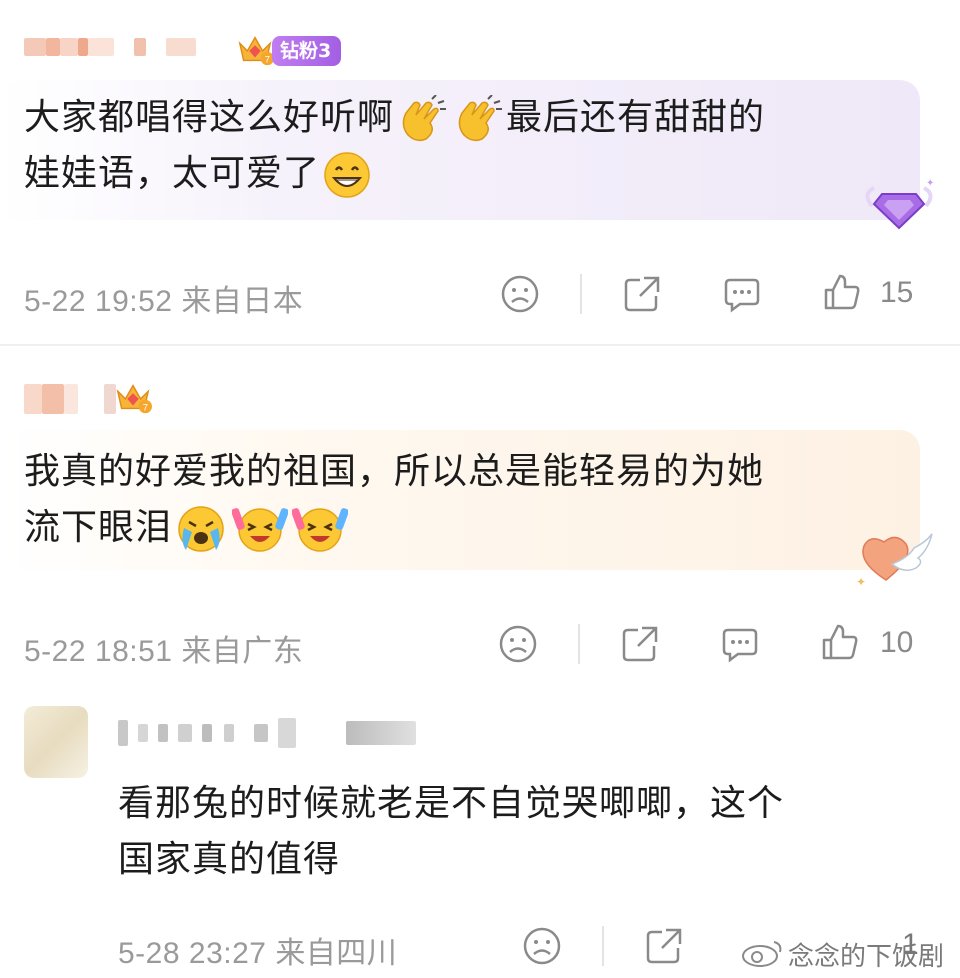  I want to click on comment-time: 18:51, so click(133, 651).